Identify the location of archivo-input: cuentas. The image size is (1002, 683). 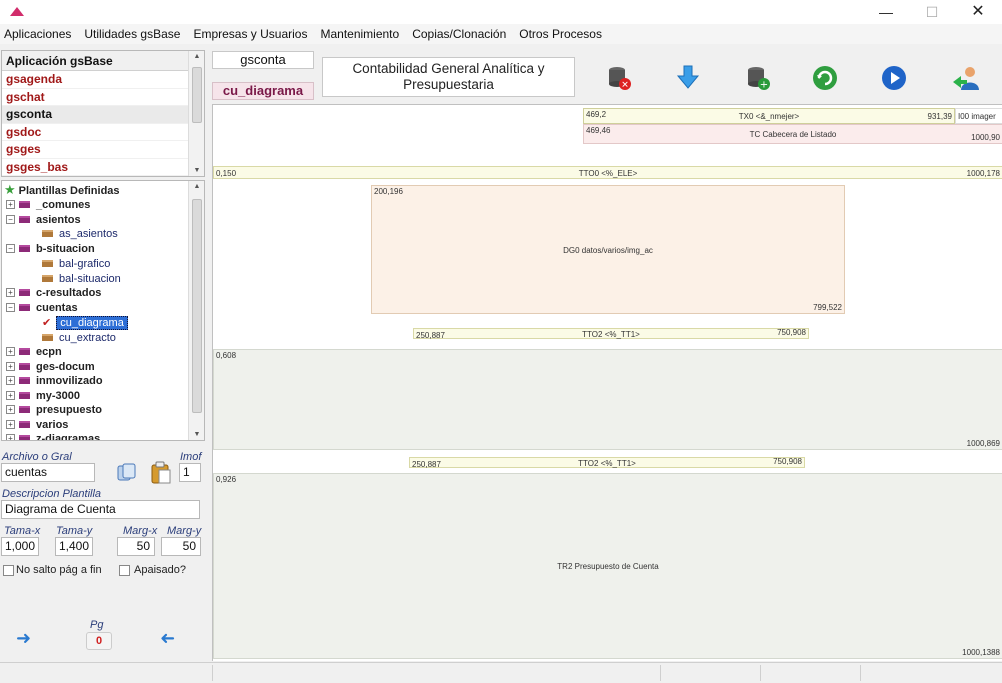
(48, 472).